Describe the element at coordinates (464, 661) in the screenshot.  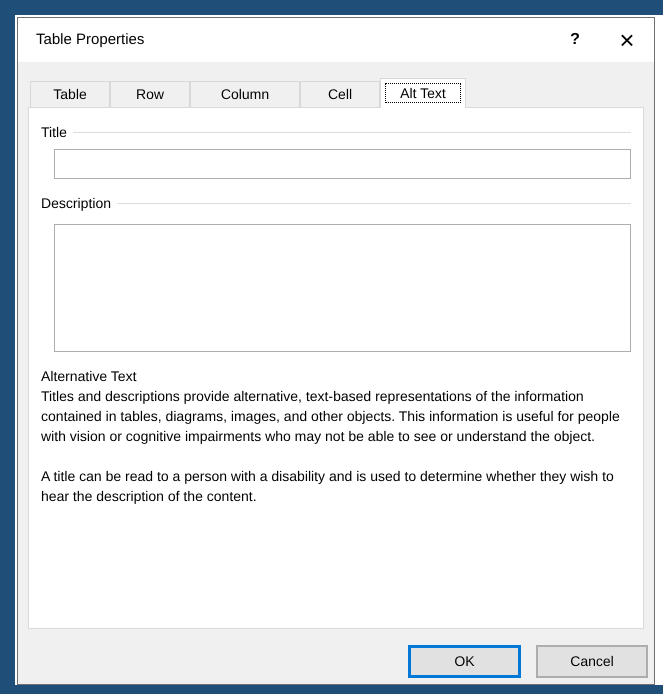
I see `dialog-button: OK` at that location.